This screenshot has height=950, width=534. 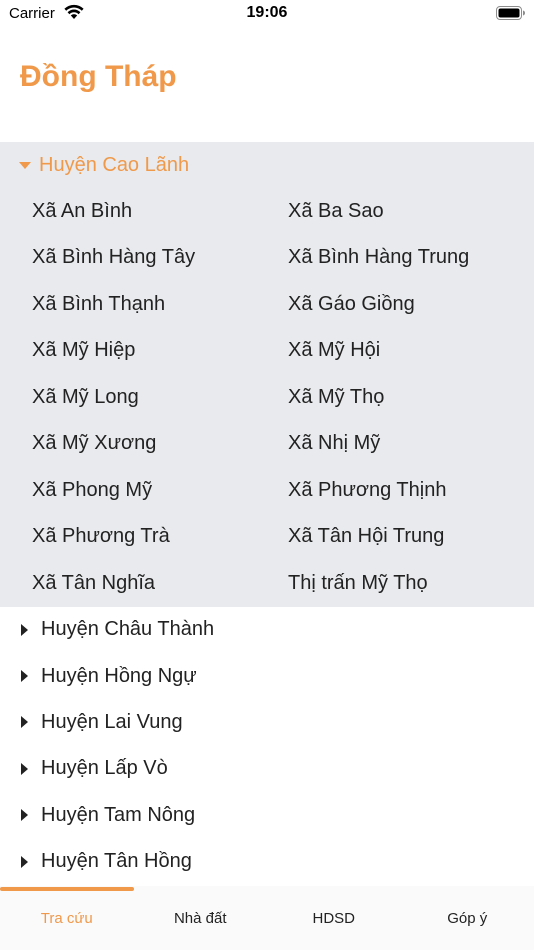 What do you see at coordinates (411, 537) in the screenshot?
I see `commune-item: Xã Tân Hội Trung` at bounding box center [411, 537].